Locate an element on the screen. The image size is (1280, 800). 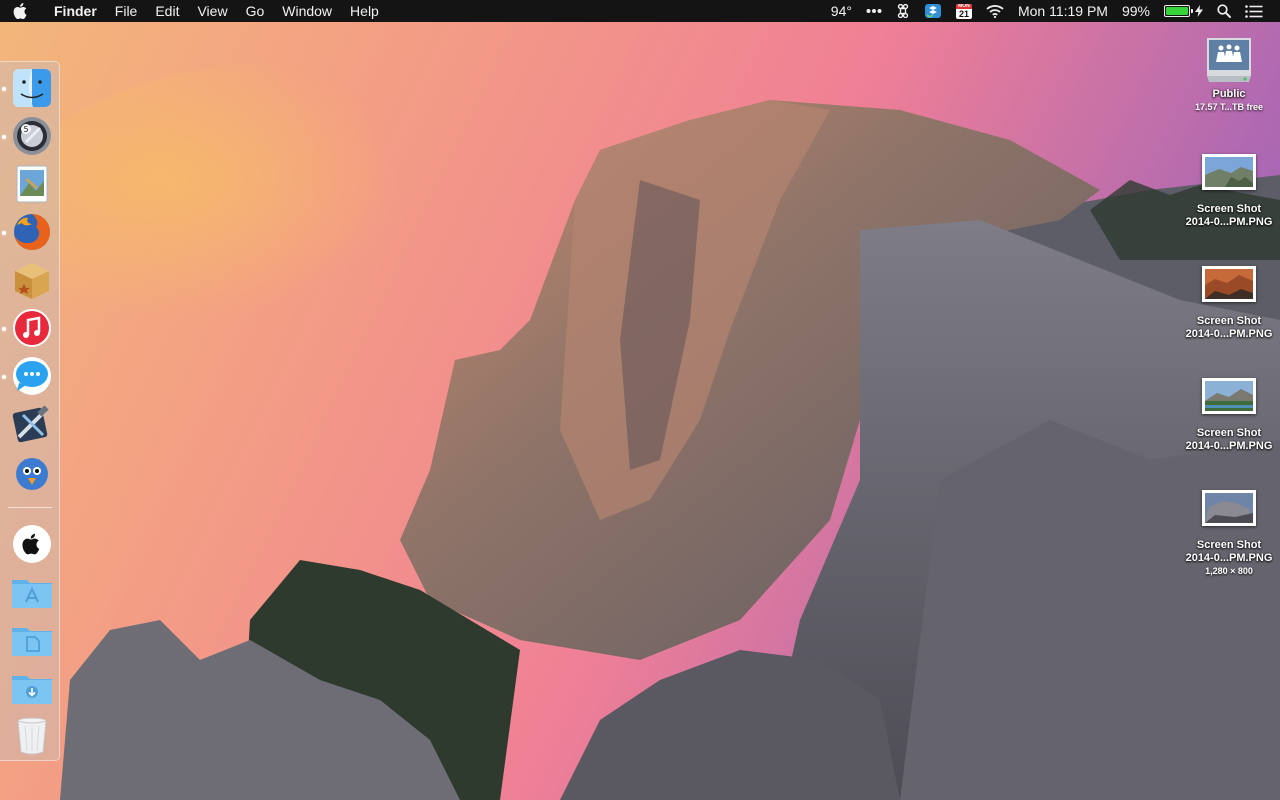
menu-go: Go is located at coordinates (255, 11).